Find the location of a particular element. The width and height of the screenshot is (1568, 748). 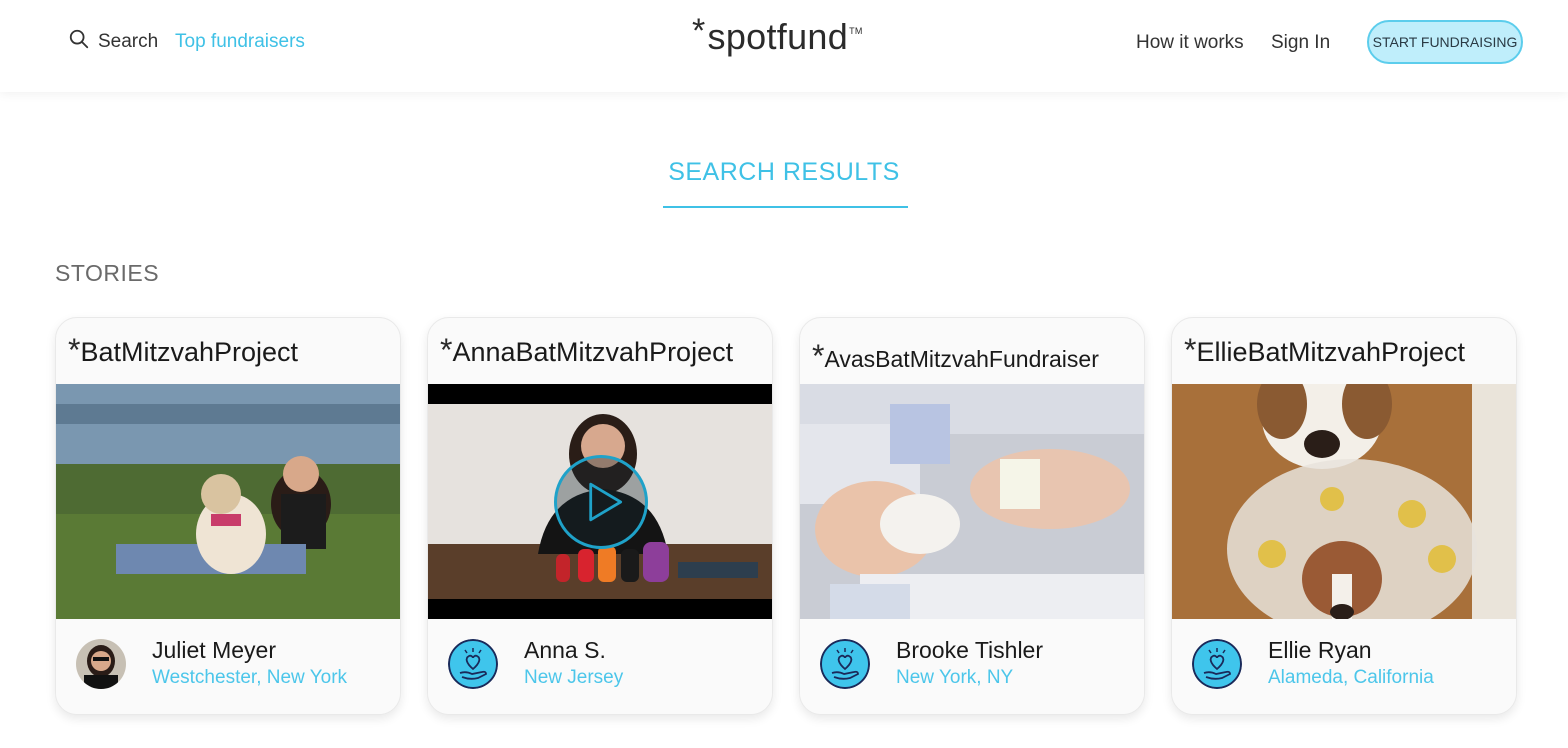

story-footer: Brooke Tishler New York, NY is located at coordinates (972, 666).